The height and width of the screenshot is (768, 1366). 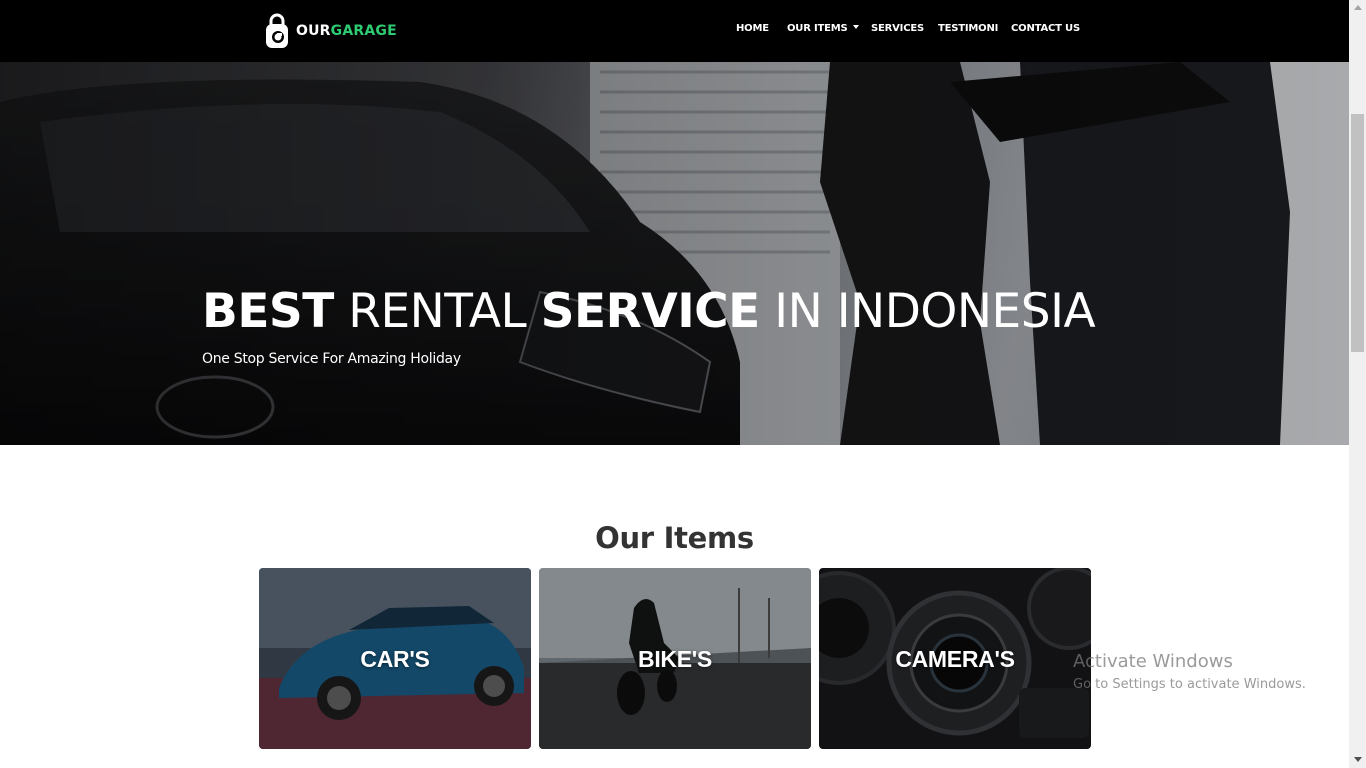 I want to click on our-items-heading: Our Items, so click(x=674, y=538).